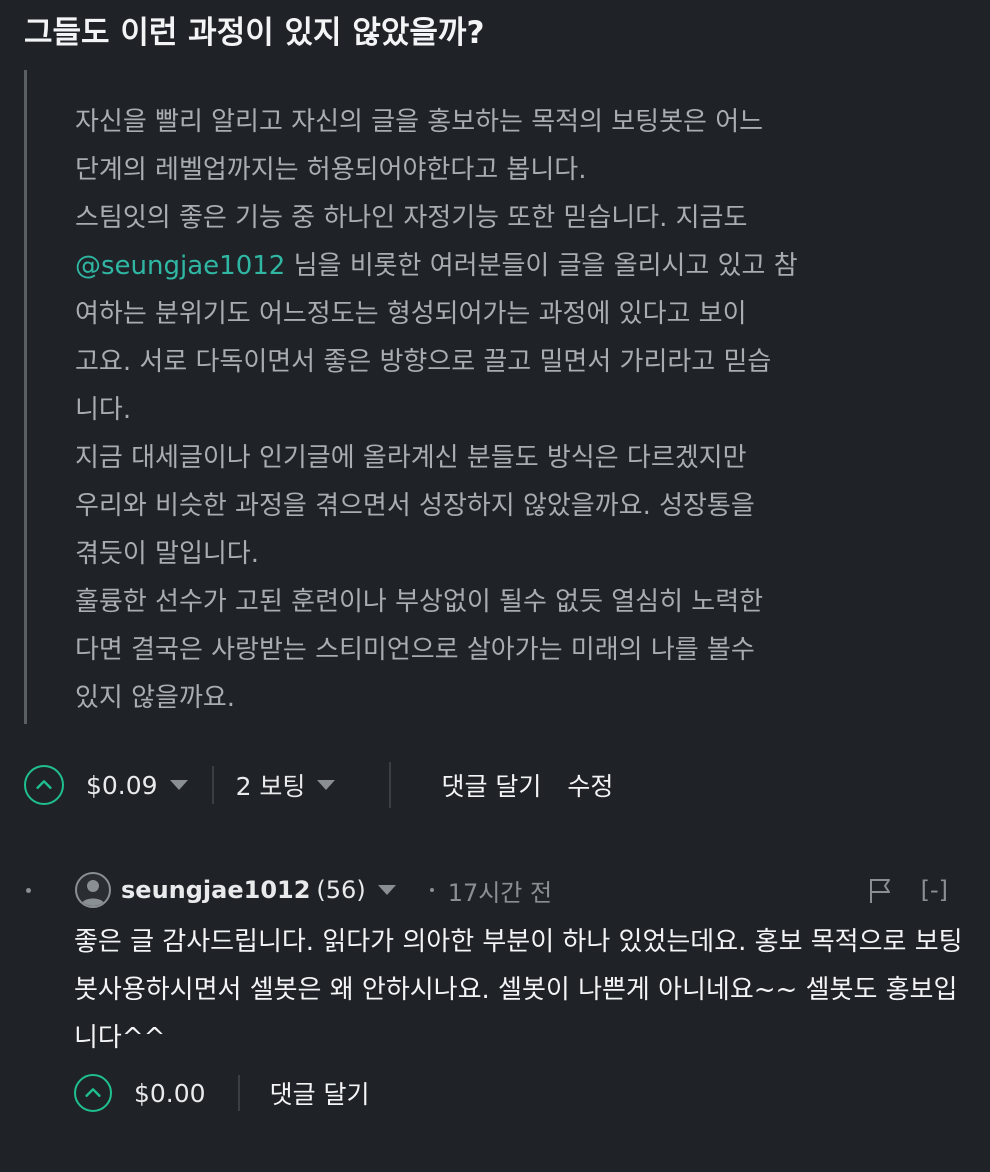  I want to click on comment-timestamp: 17시간 전, so click(500, 890).